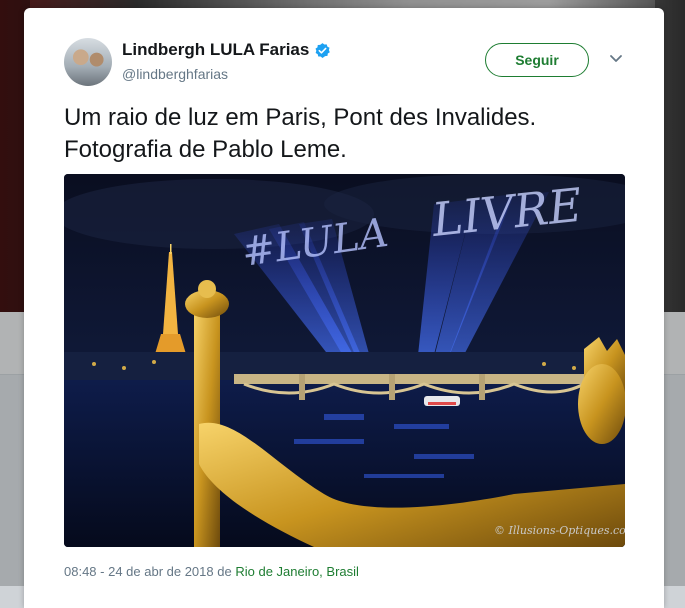 The image size is (685, 608). What do you see at coordinates (224, 571) in the screenshot?
I see `location-prefix: de` at bounding box center [224, 571].